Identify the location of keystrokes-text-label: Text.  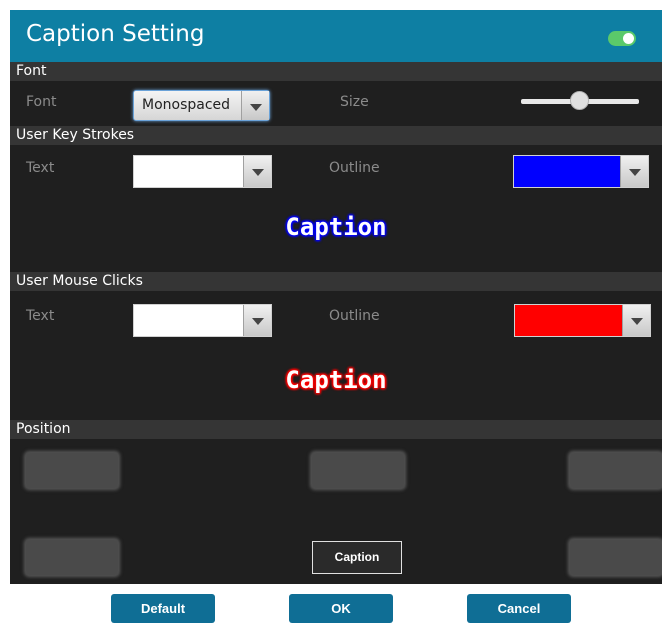
(40, 168).